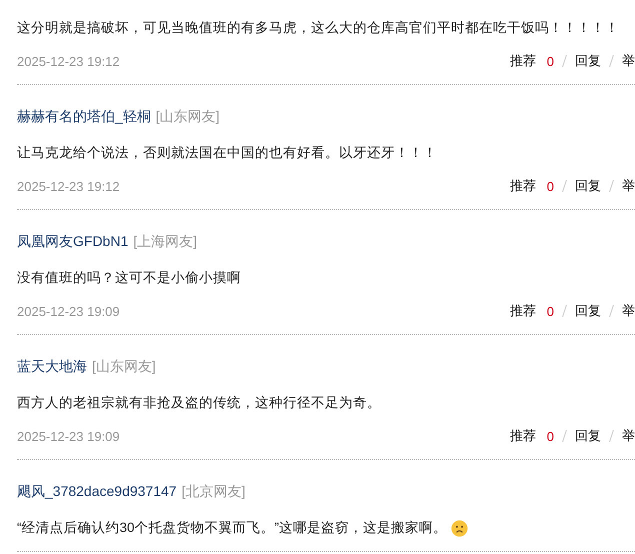 This screenshot has height=554, width=635. I want to click on comment-text: 西方人的老祖宗就有非抢及盗的传统，这种行径不足为奇。, so click(199, 403).